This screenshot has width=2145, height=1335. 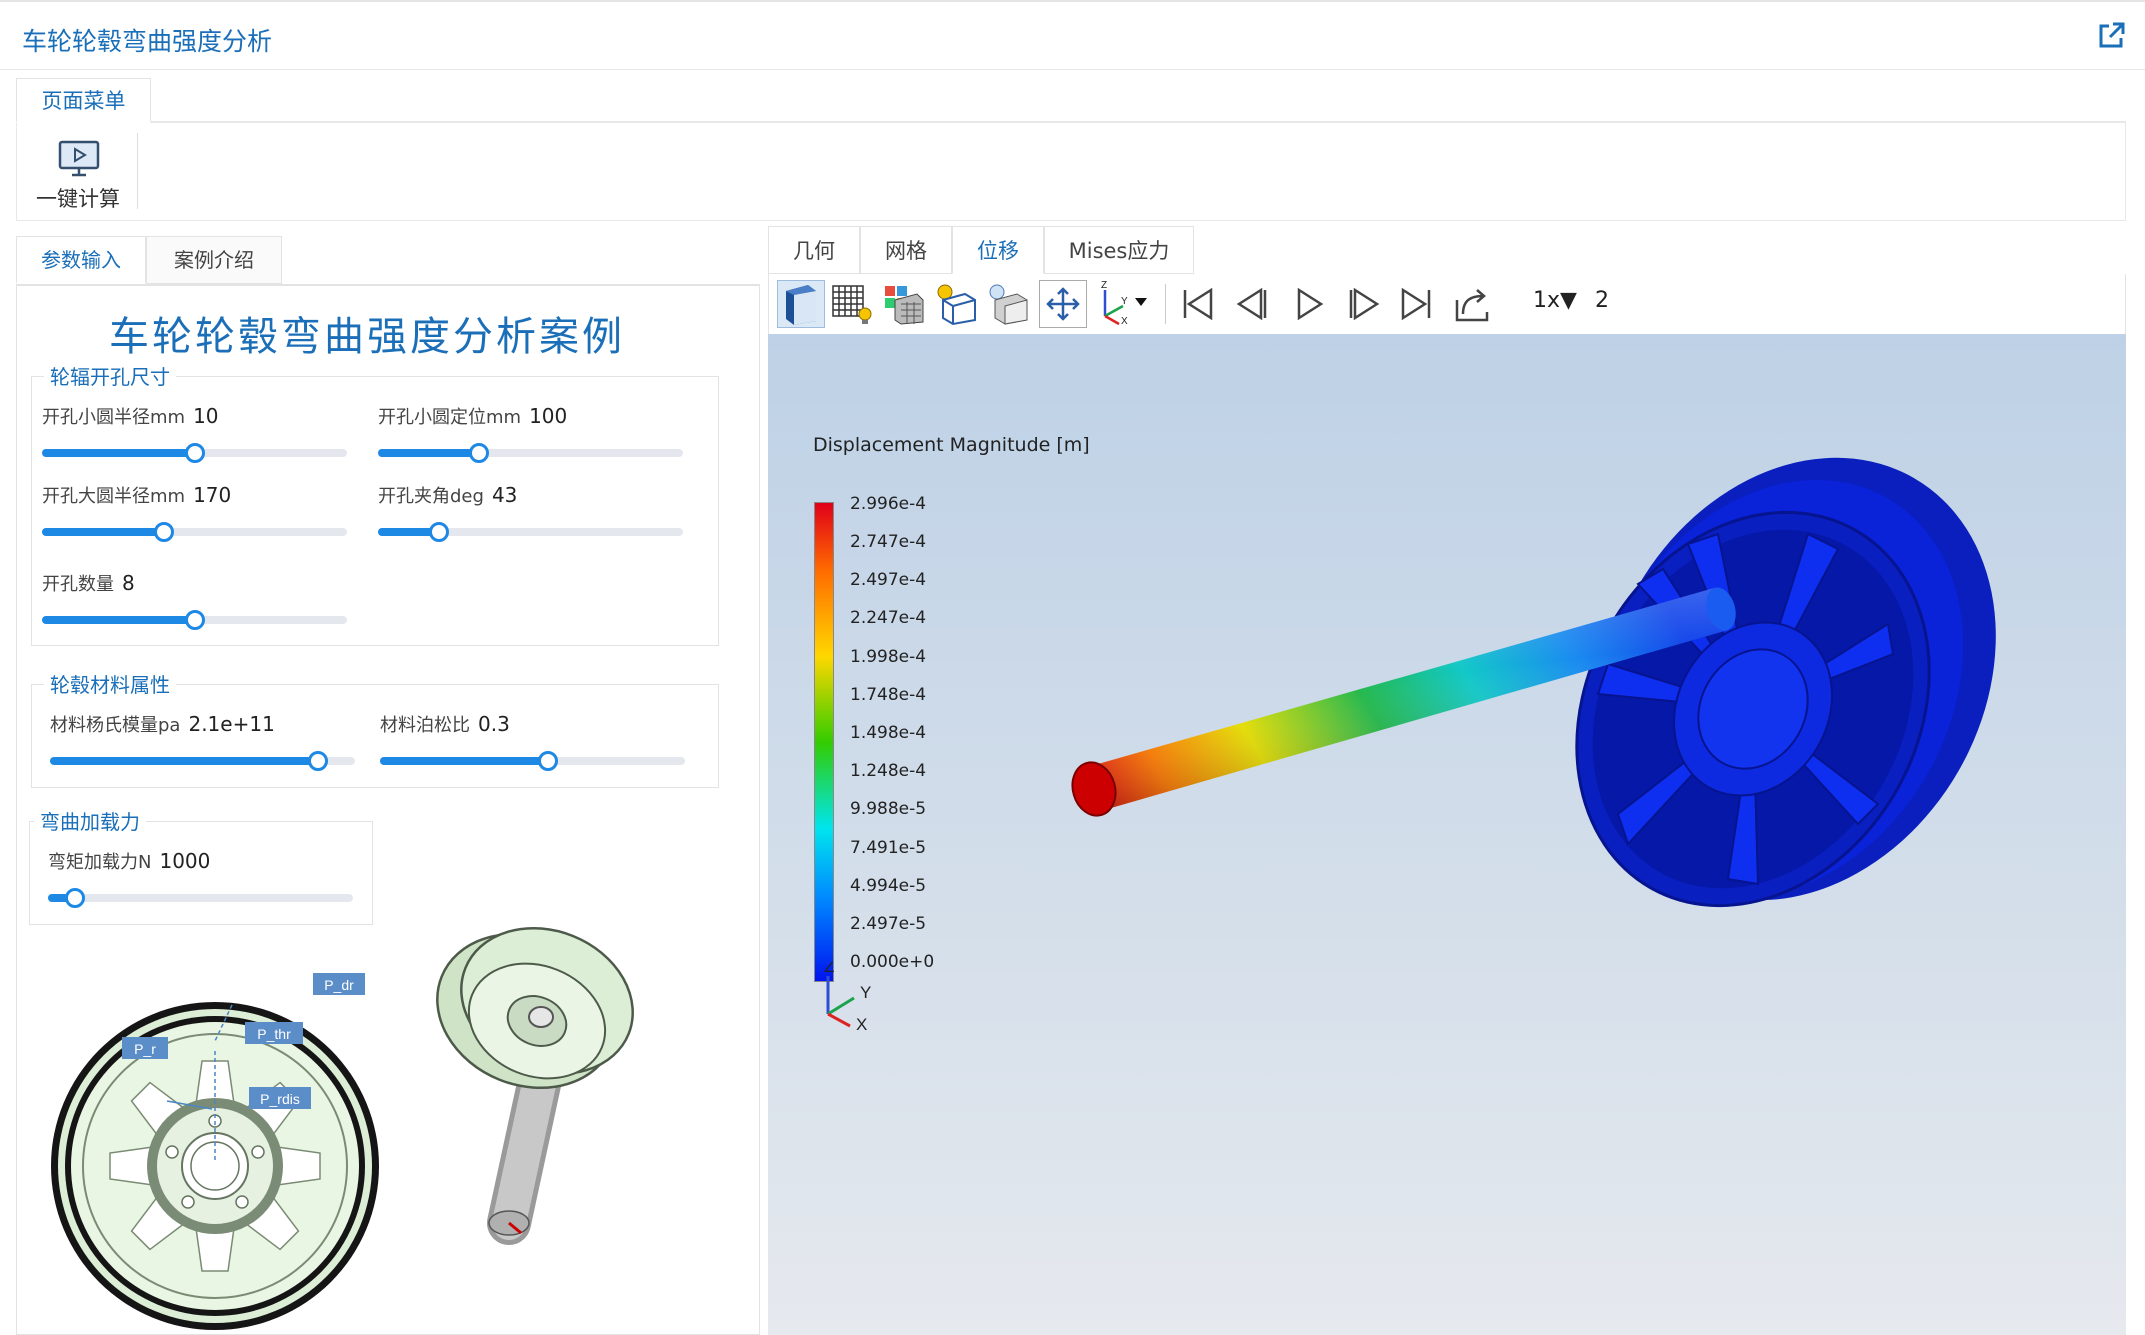 What do you see at coordinates (532, 761) in the screenshot?
I see `slider-poisson-ratio` at bounding box center [532, 761].